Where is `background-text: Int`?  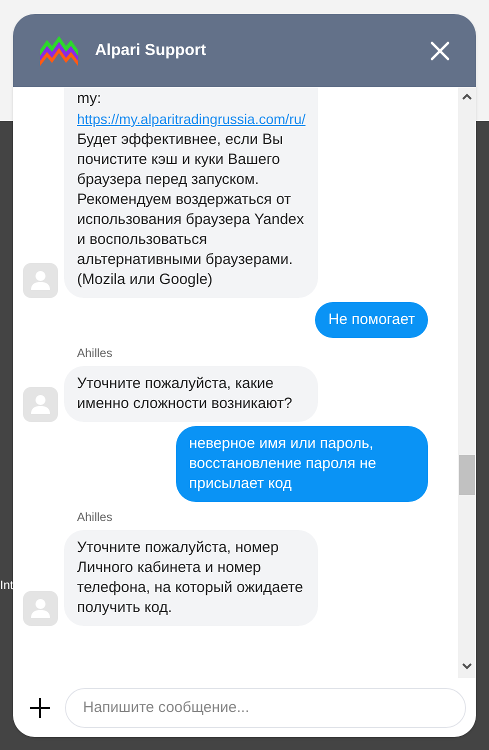
background-text: Int is located at coordinates (7, 585).